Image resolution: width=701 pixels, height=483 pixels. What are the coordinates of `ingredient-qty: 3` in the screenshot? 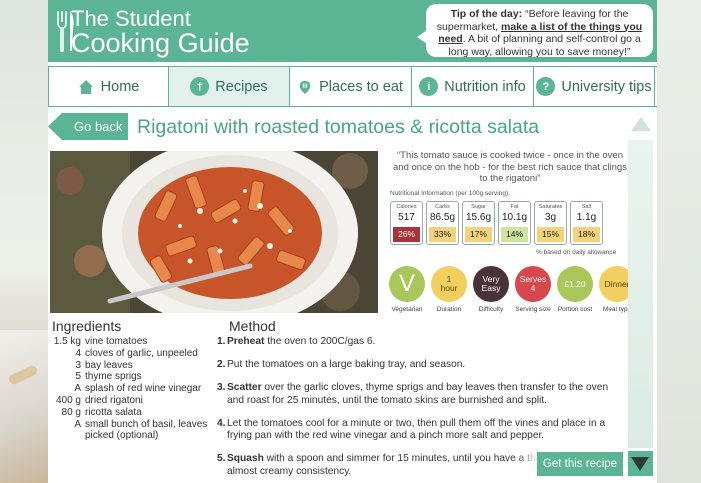 It's located at (78, 365).